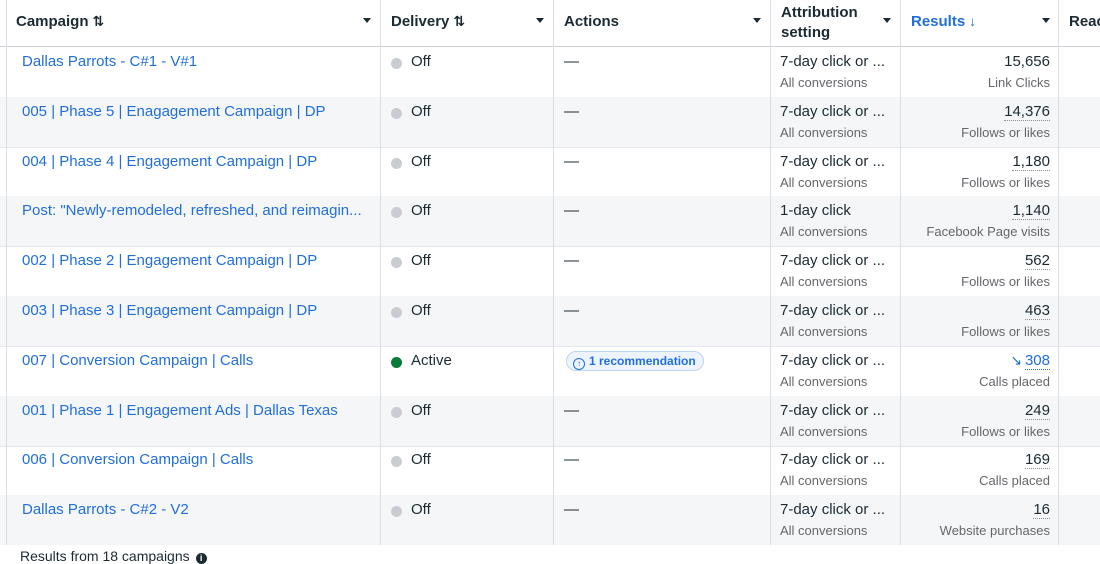 The width and height of the screenshot is (1100, 564). I want to click on recommendation-badge: ↑ 1 recommendation, so click(635, 360).